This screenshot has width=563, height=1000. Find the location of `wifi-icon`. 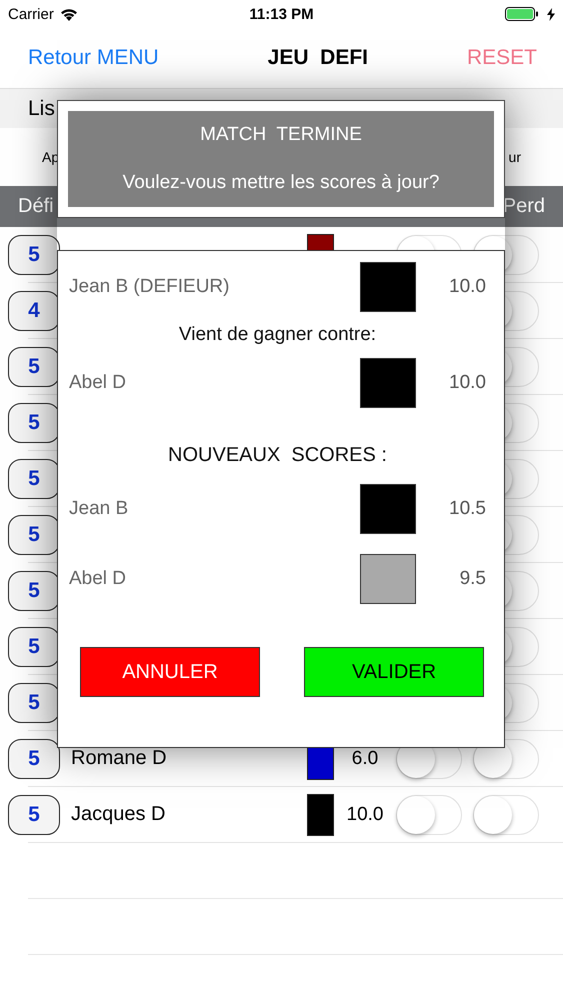

wifi-icon is located at coordinates (69, 14).